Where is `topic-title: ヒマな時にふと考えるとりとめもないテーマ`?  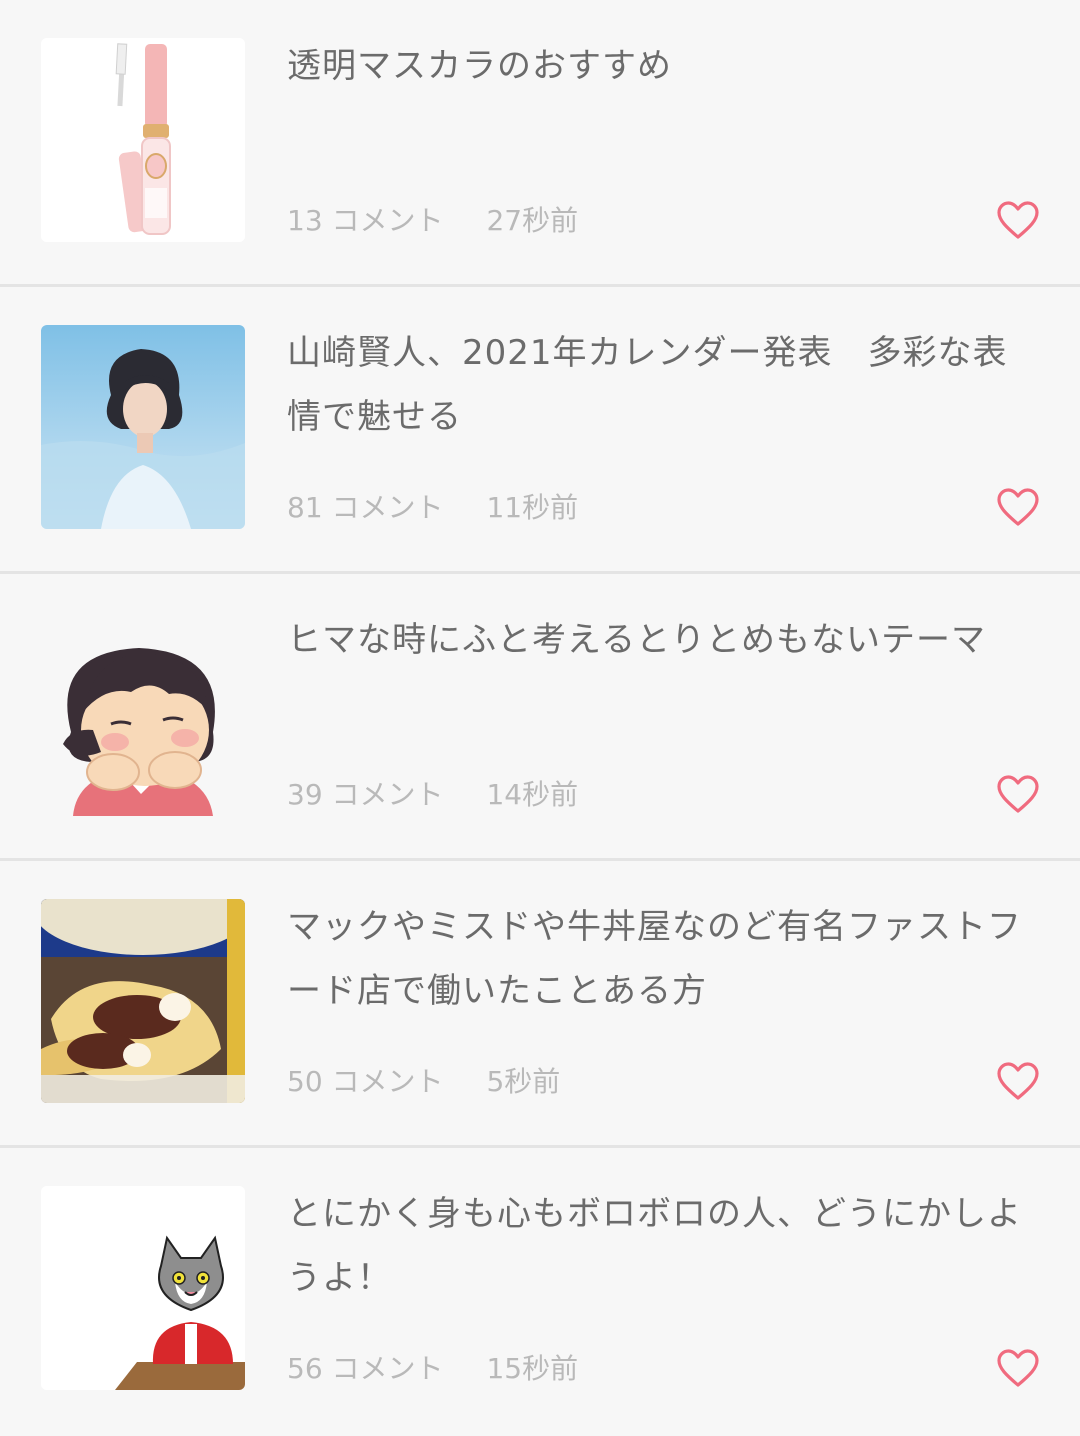
topic-title: ヒマな時にふと考えるとりとめもないテーマ is located at coordinates (657, 640).